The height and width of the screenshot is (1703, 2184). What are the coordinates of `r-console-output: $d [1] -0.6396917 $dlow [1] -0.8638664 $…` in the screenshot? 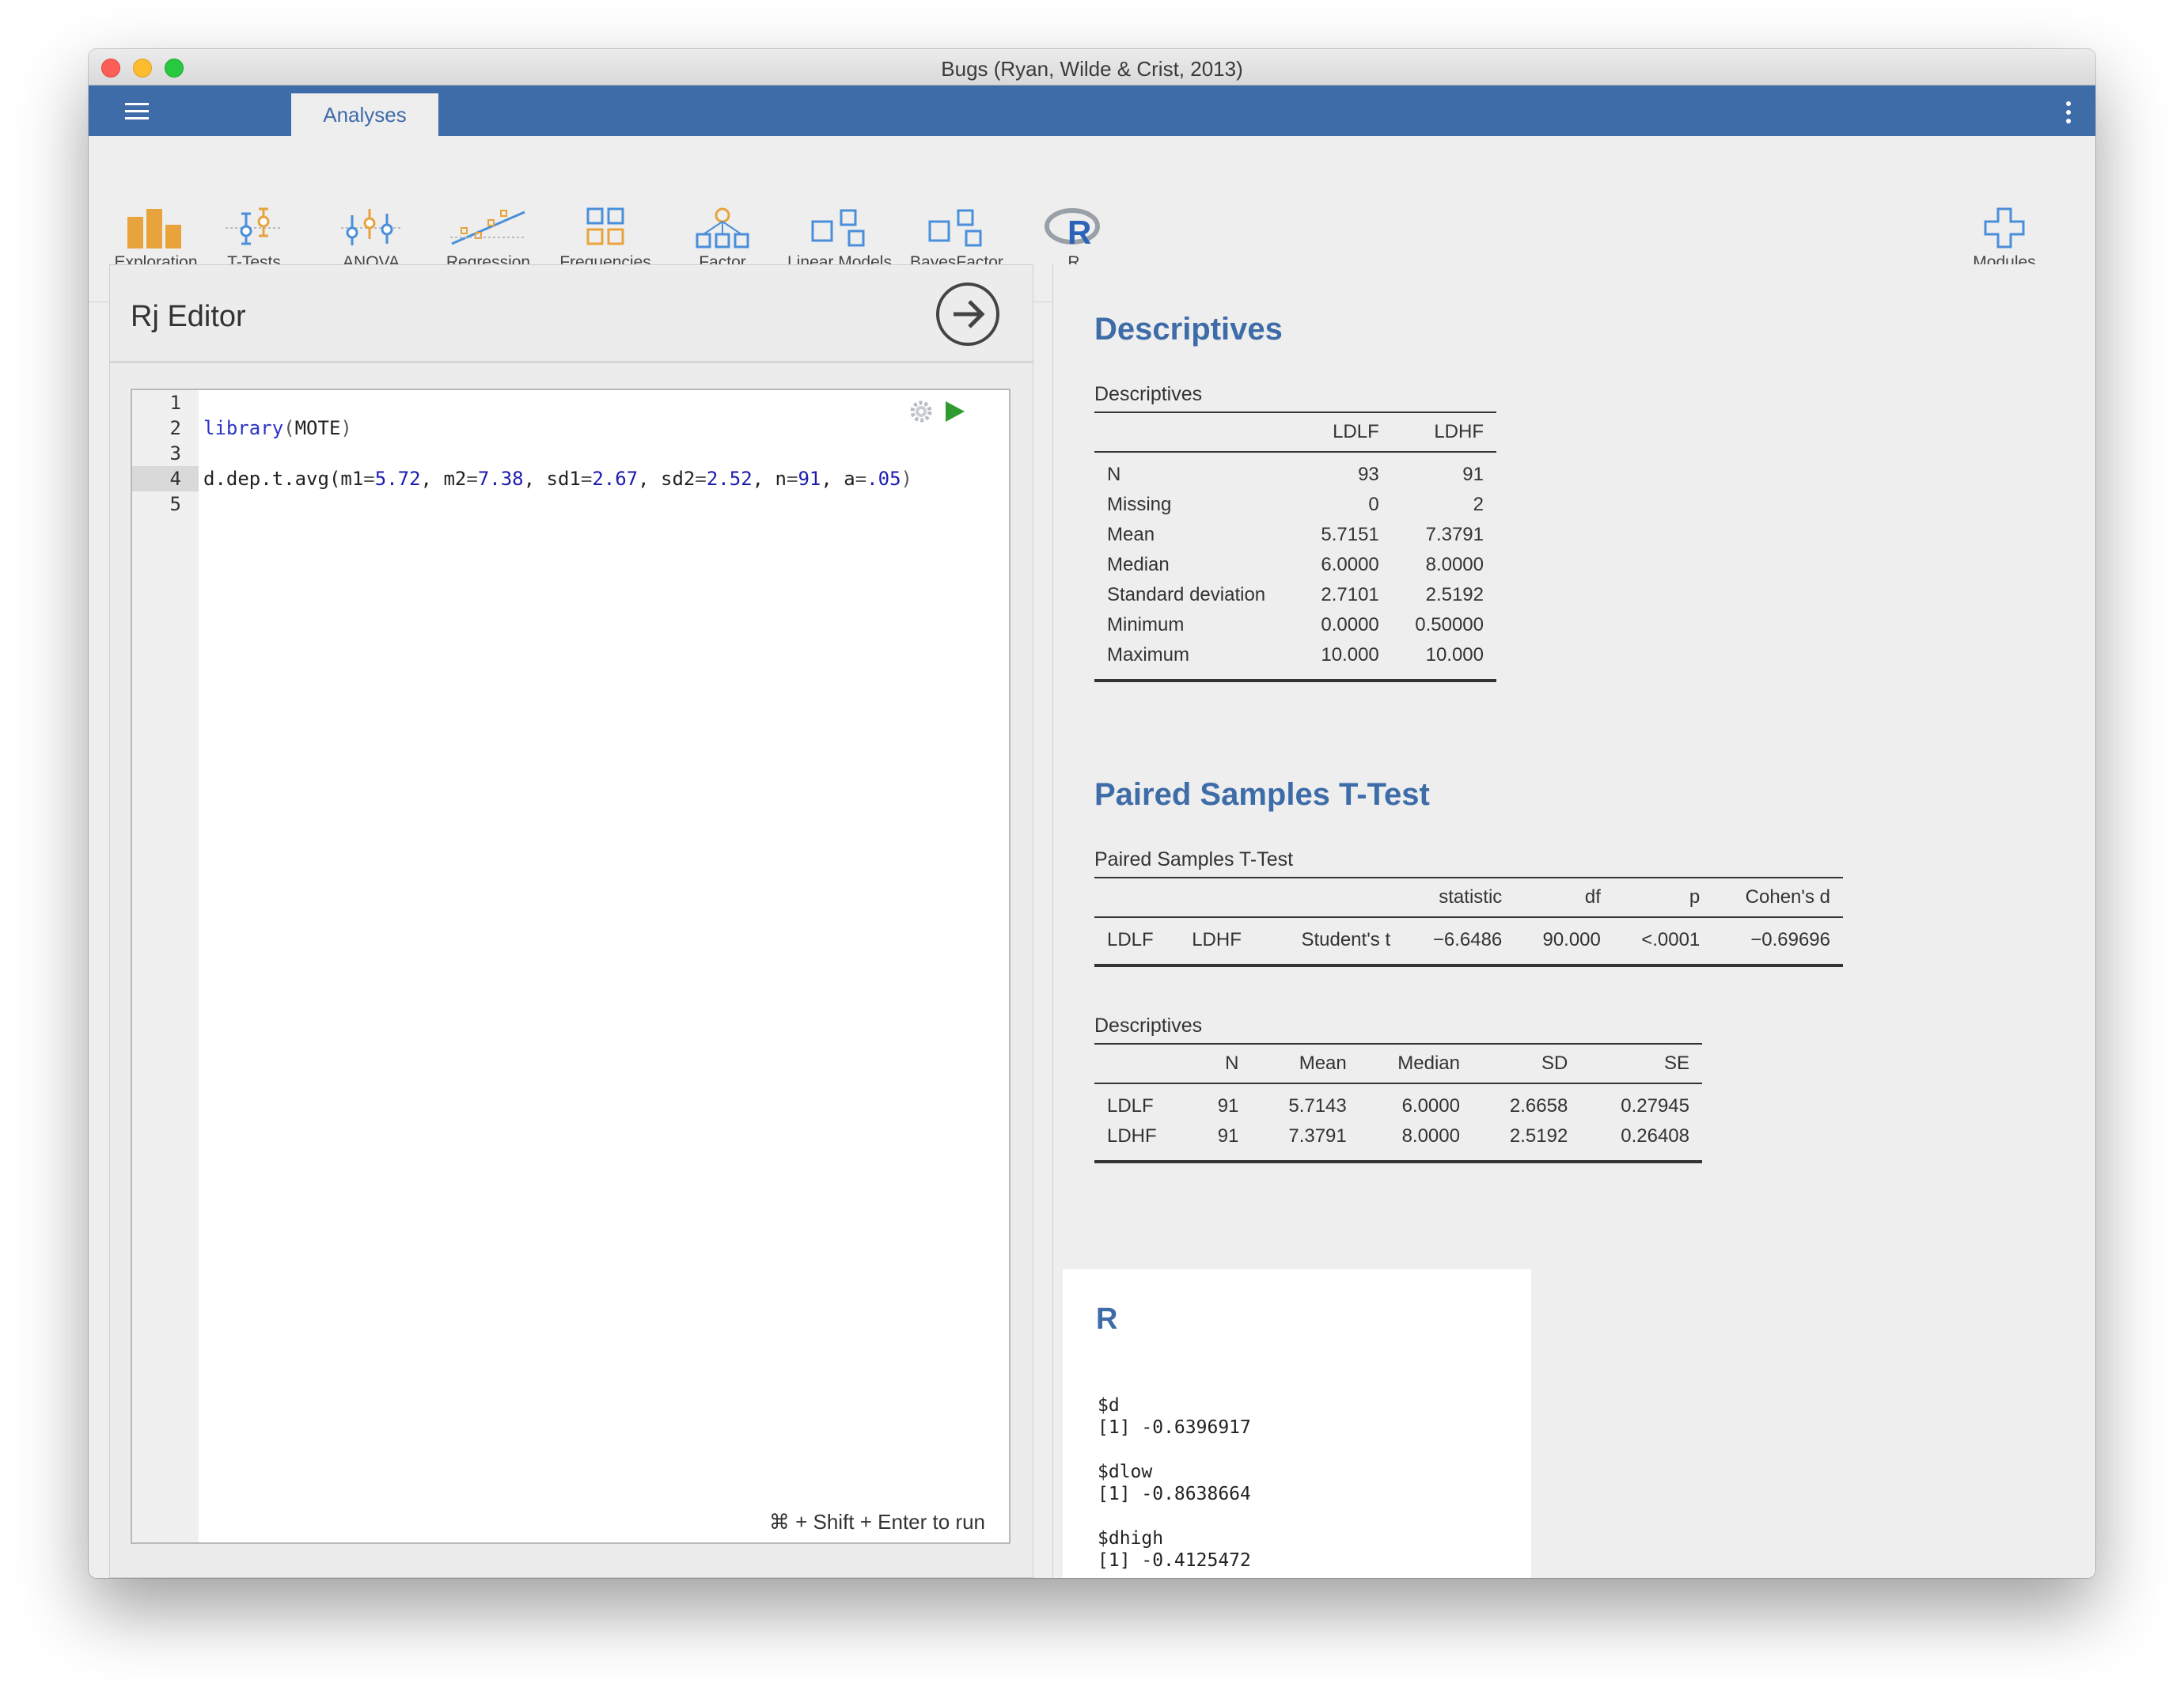 It's located at (1174, 1483).